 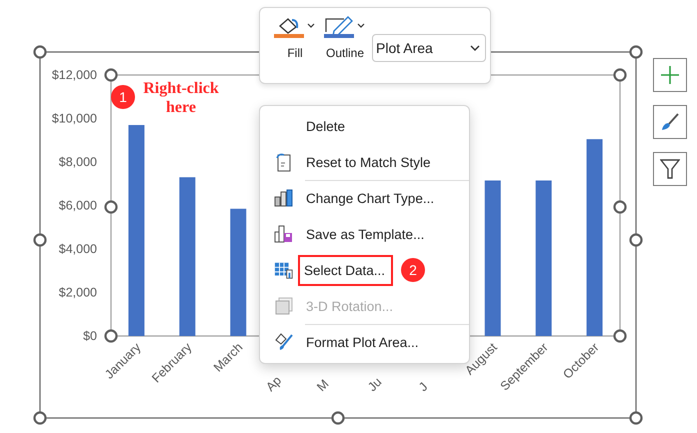 I want to click on chart-style-button, so click(x=670, y=122).